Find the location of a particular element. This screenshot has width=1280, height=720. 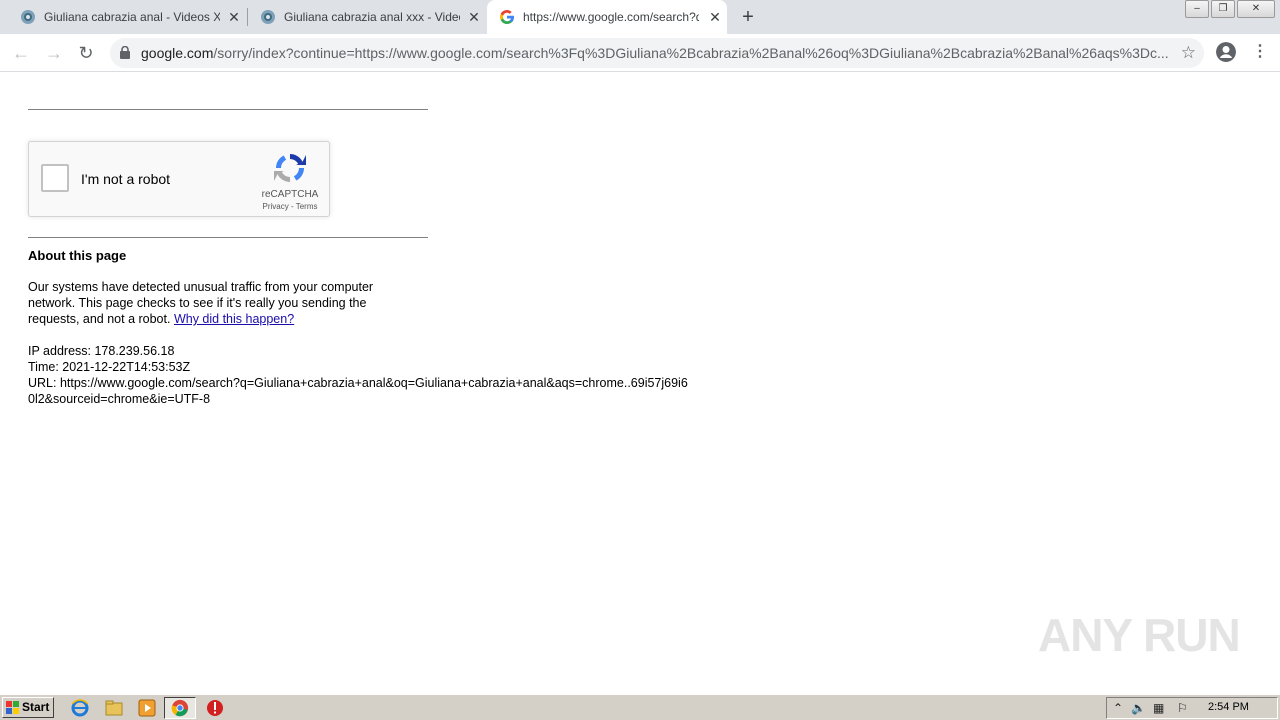

tab-1: Giuliana cabrazia anal - Videos Xxx ✕ is located at coordinates (123, 17).